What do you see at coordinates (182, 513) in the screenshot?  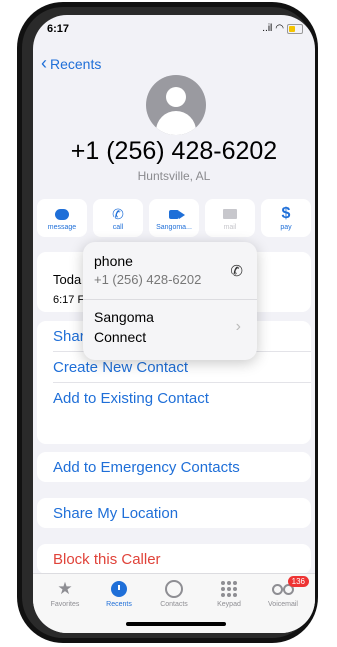 I see `share-location-row: Share My Location` at bounding box center [182, 513].